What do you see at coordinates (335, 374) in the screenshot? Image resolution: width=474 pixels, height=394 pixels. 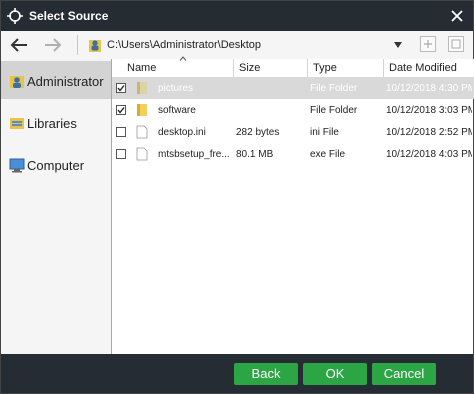 I see `ok-button: OK` at bounding box center [335, 374].